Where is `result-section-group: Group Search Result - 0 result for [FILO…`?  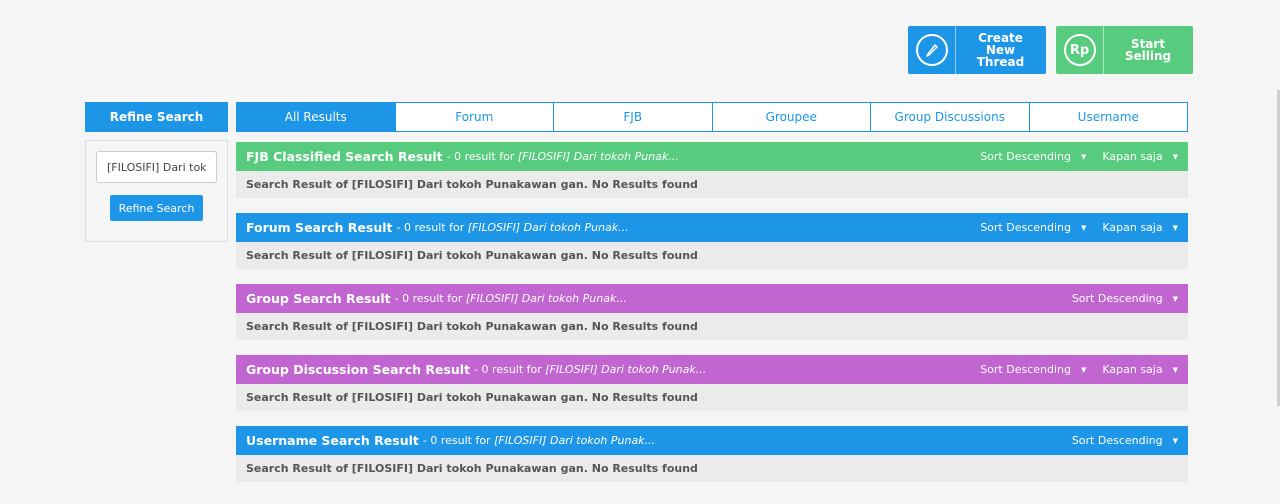 result-section-group: Group Search Result - 0 result for [FILO… is located at coordinates (712, 312).